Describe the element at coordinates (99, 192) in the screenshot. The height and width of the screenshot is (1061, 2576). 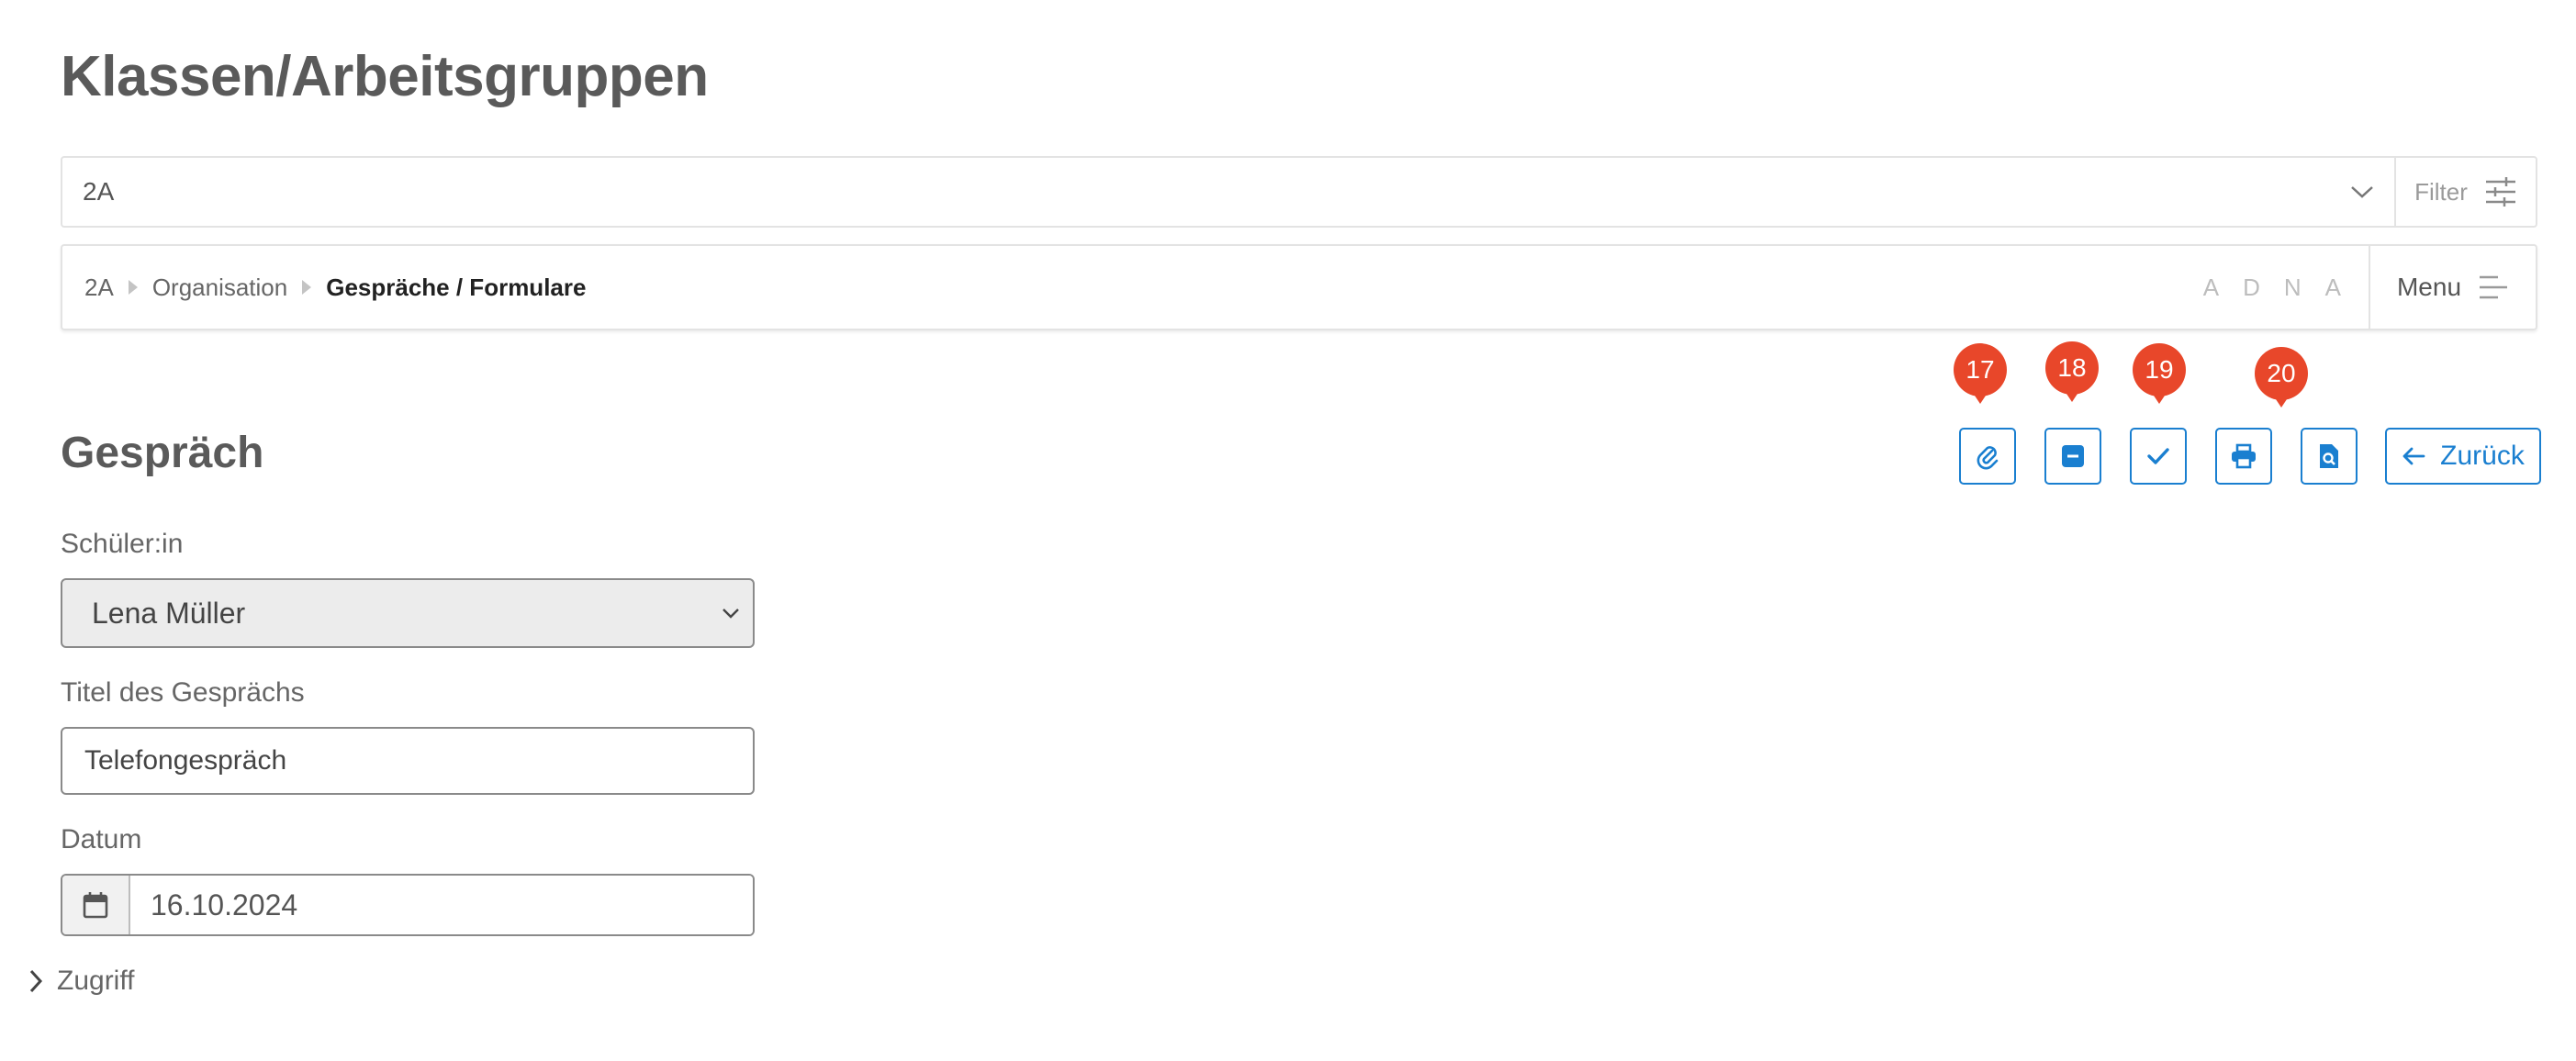
I see `class-select-value: 2A` at that location.